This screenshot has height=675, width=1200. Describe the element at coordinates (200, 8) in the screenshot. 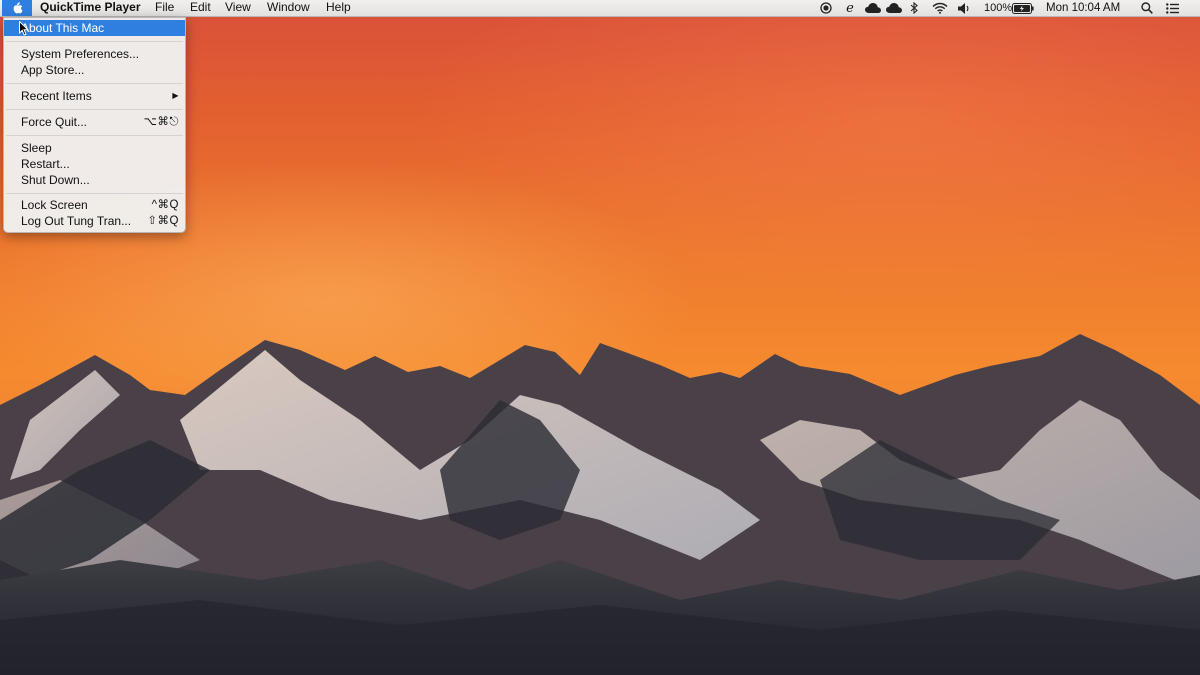

I see `menu-edit: Edit` at that location.